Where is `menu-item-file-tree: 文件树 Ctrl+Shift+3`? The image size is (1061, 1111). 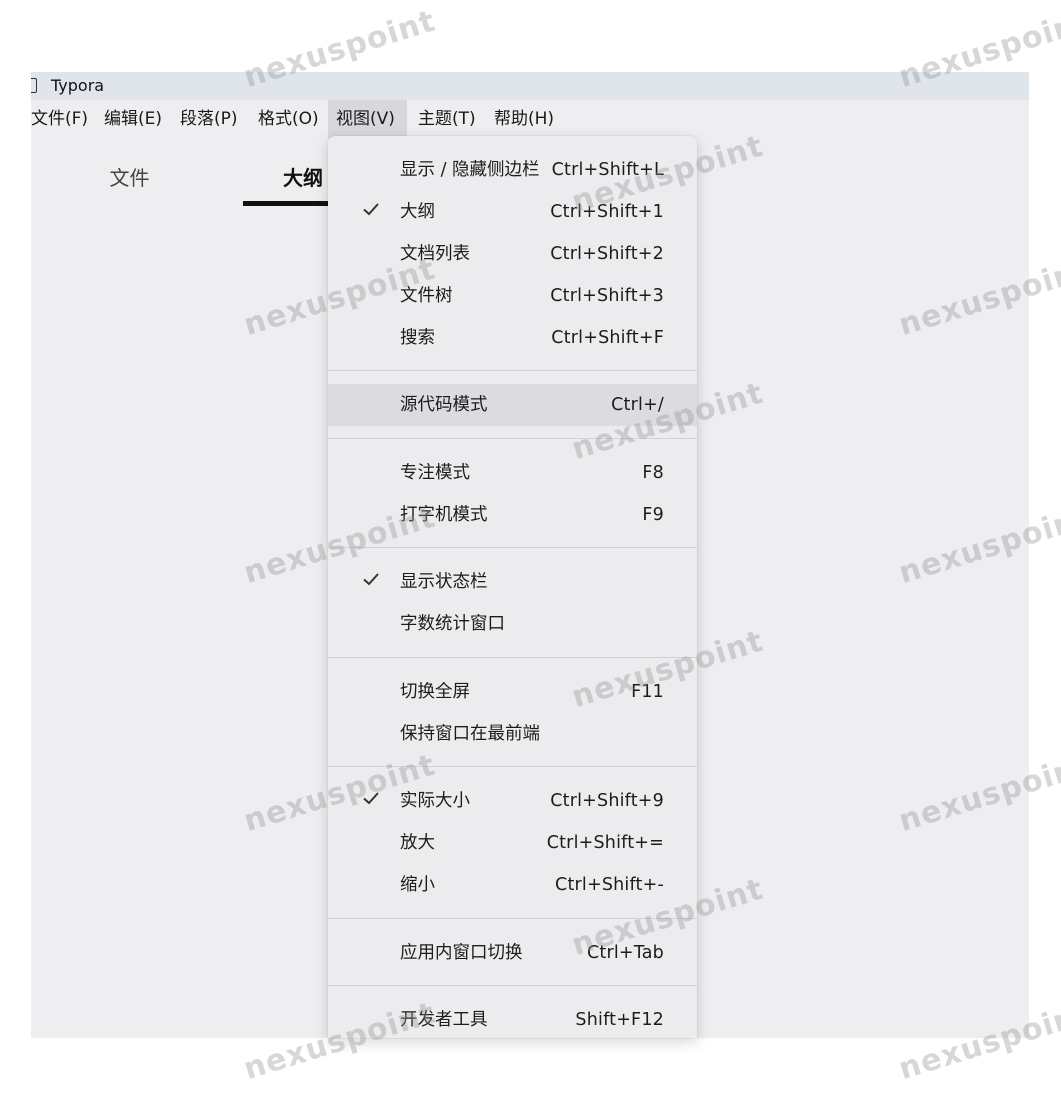
menu-item-file-tree: 文件树 Ctrl+Shift+3 is located at coordinates (512, 296).